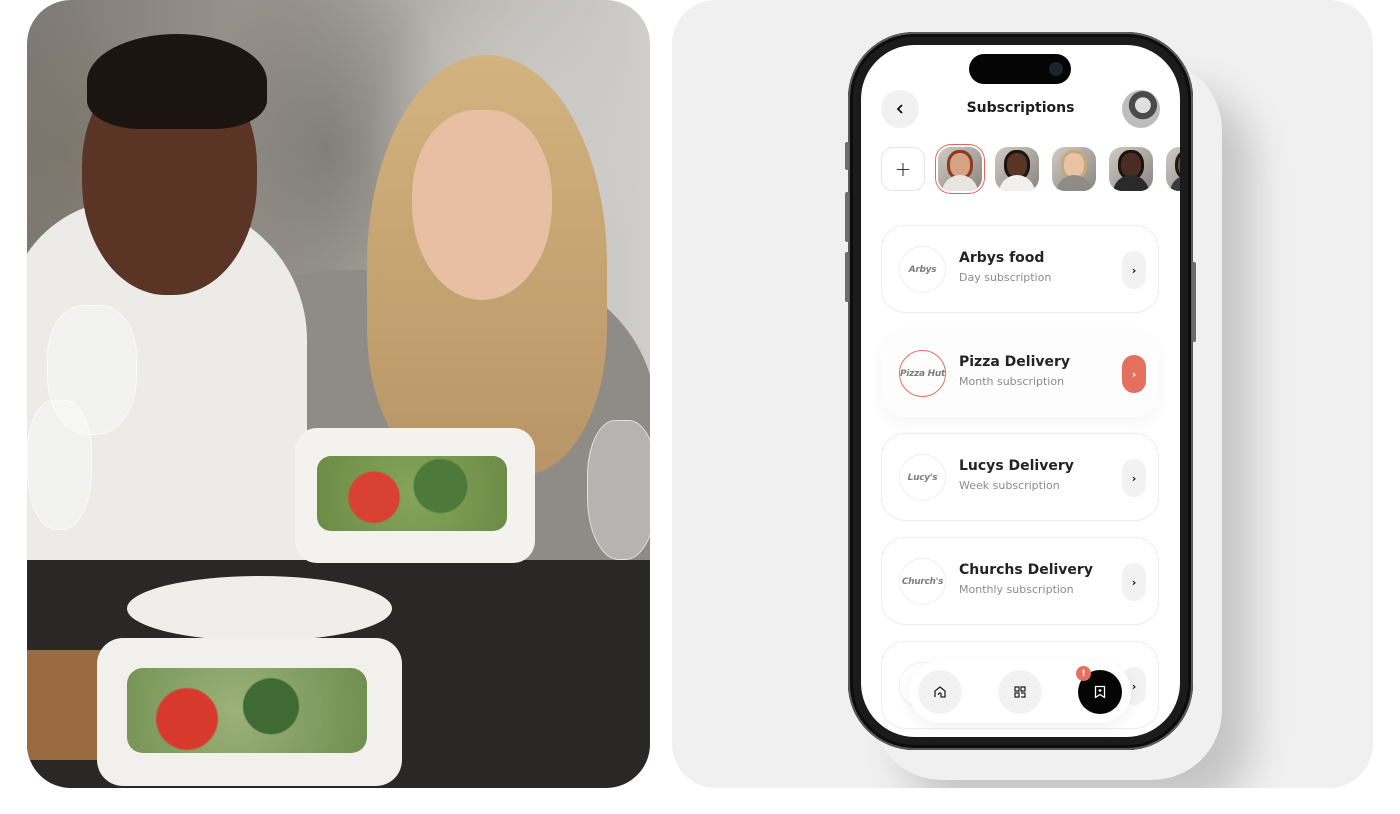  Describe the element at coordinates (67, 705) in the screenshot. I see `photo-cutting-board` at that location.